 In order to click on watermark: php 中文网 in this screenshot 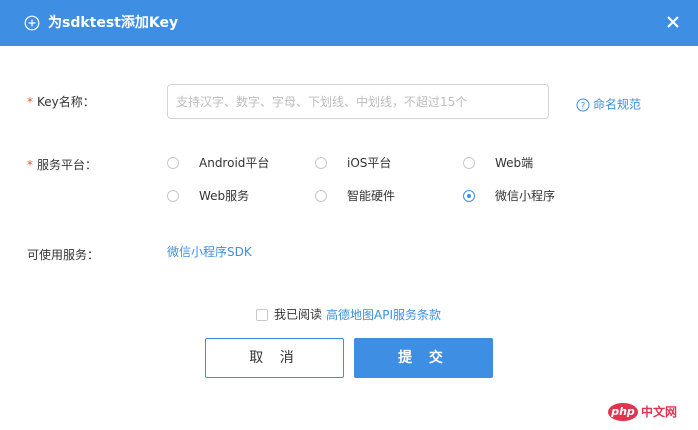, I will do `click(642, 411)`.